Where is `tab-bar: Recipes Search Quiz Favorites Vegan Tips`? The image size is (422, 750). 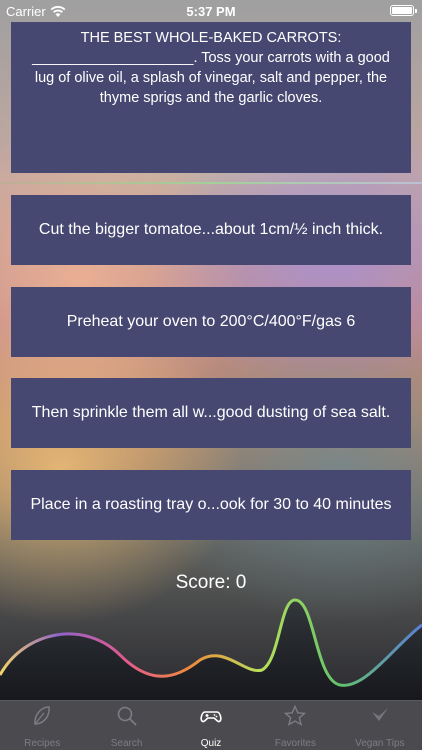
tab-bar: Recipes Search Quiz Favorites Vegan Tips is located at coordinates (211, 725).